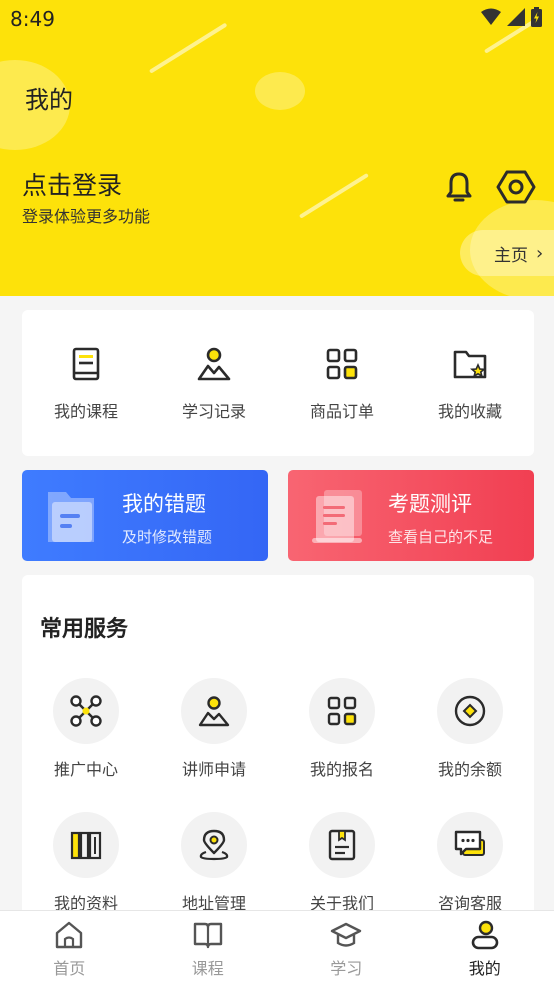  I want to click on service-my-registration: 我的报名, so click(342, 745).